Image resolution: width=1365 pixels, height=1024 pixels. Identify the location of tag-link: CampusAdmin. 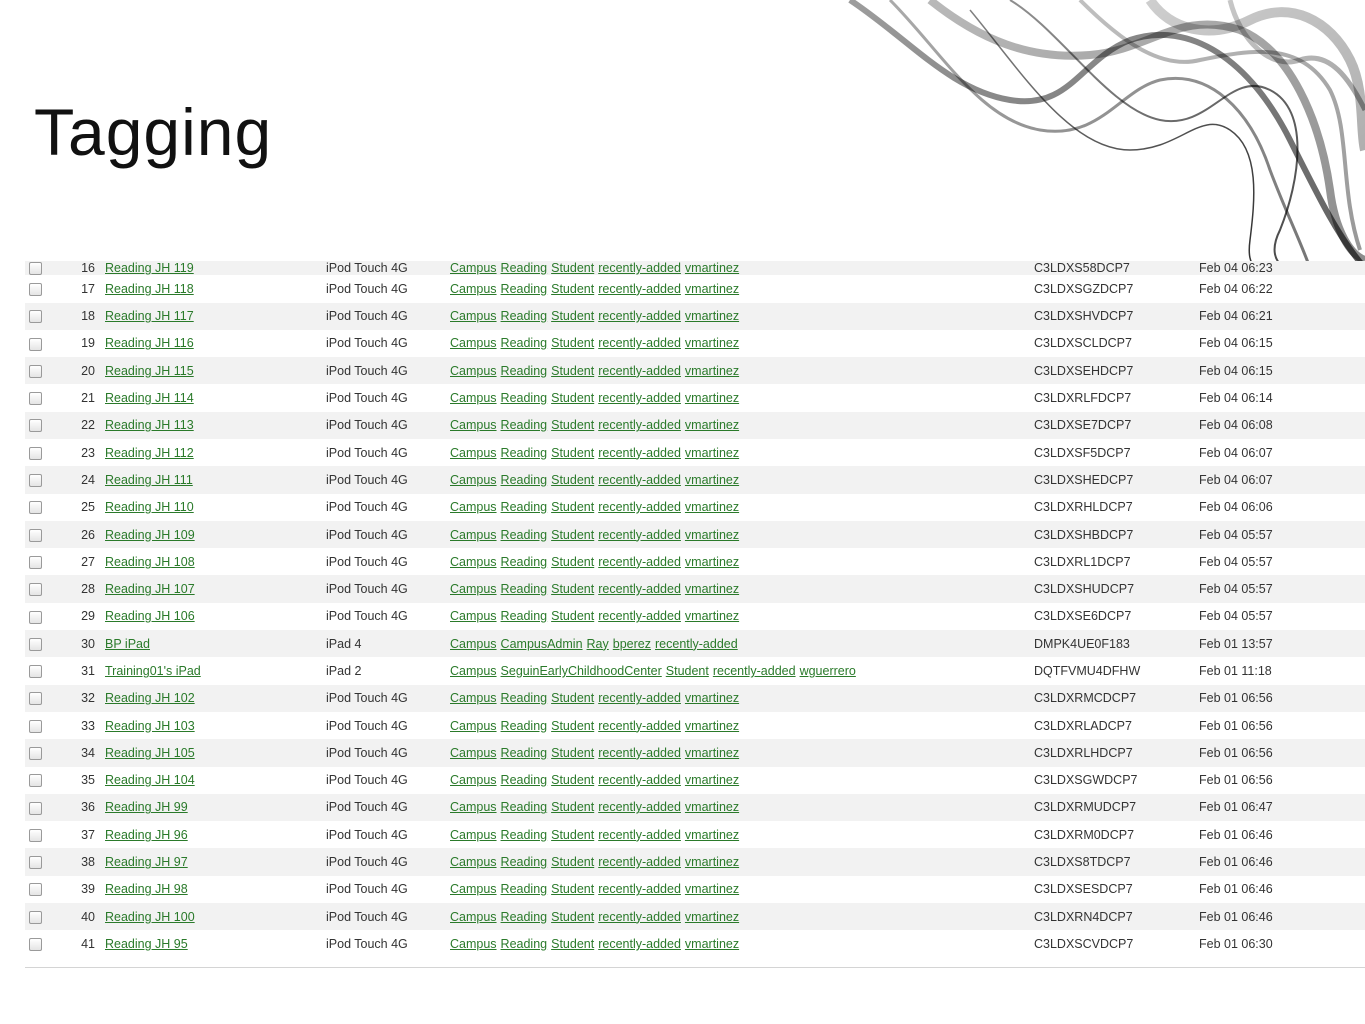
(542, 644).